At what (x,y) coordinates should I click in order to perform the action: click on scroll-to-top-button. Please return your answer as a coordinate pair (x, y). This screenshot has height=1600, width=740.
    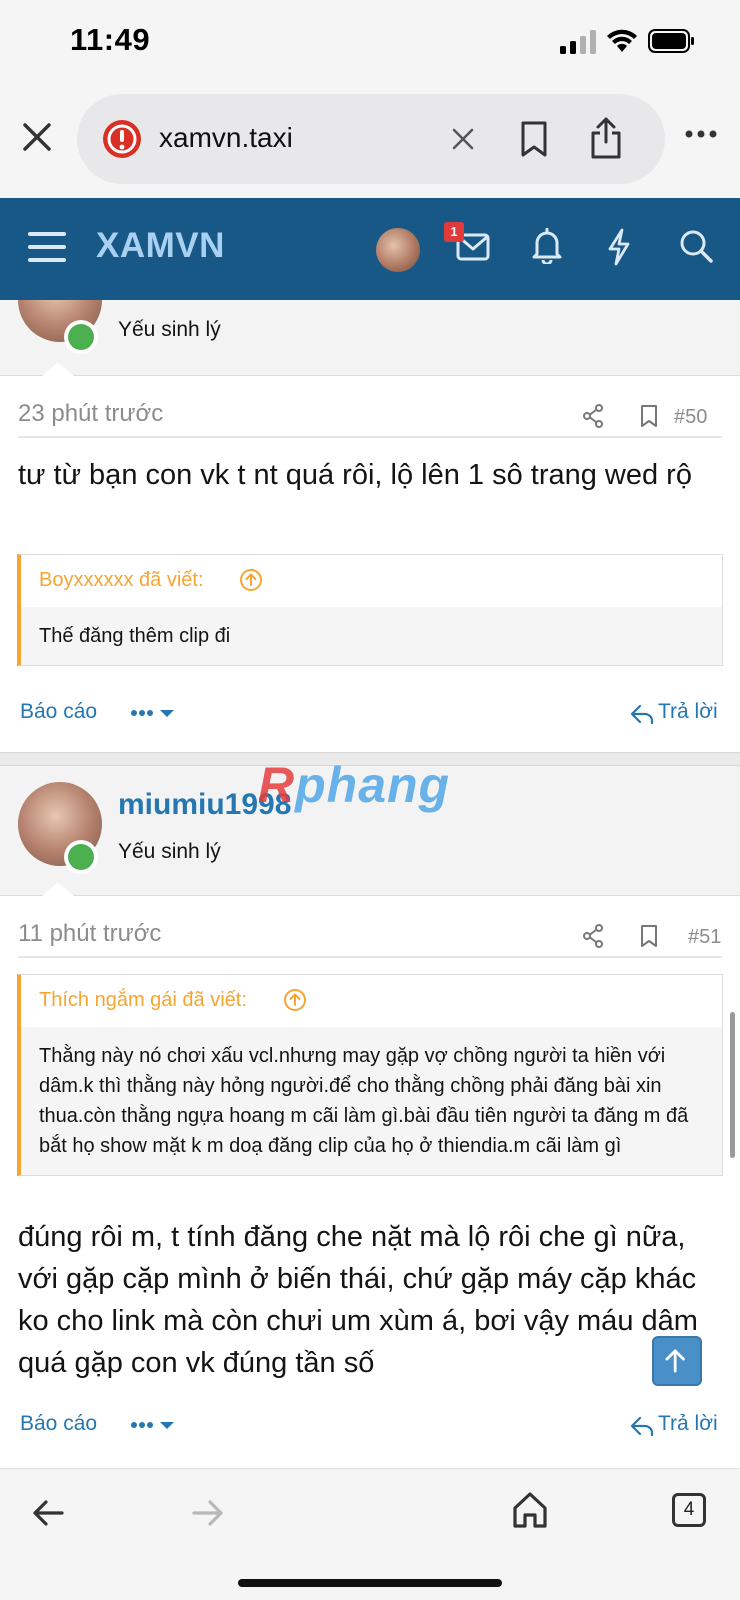
    Looking at the image, I should click on (677, 1361).